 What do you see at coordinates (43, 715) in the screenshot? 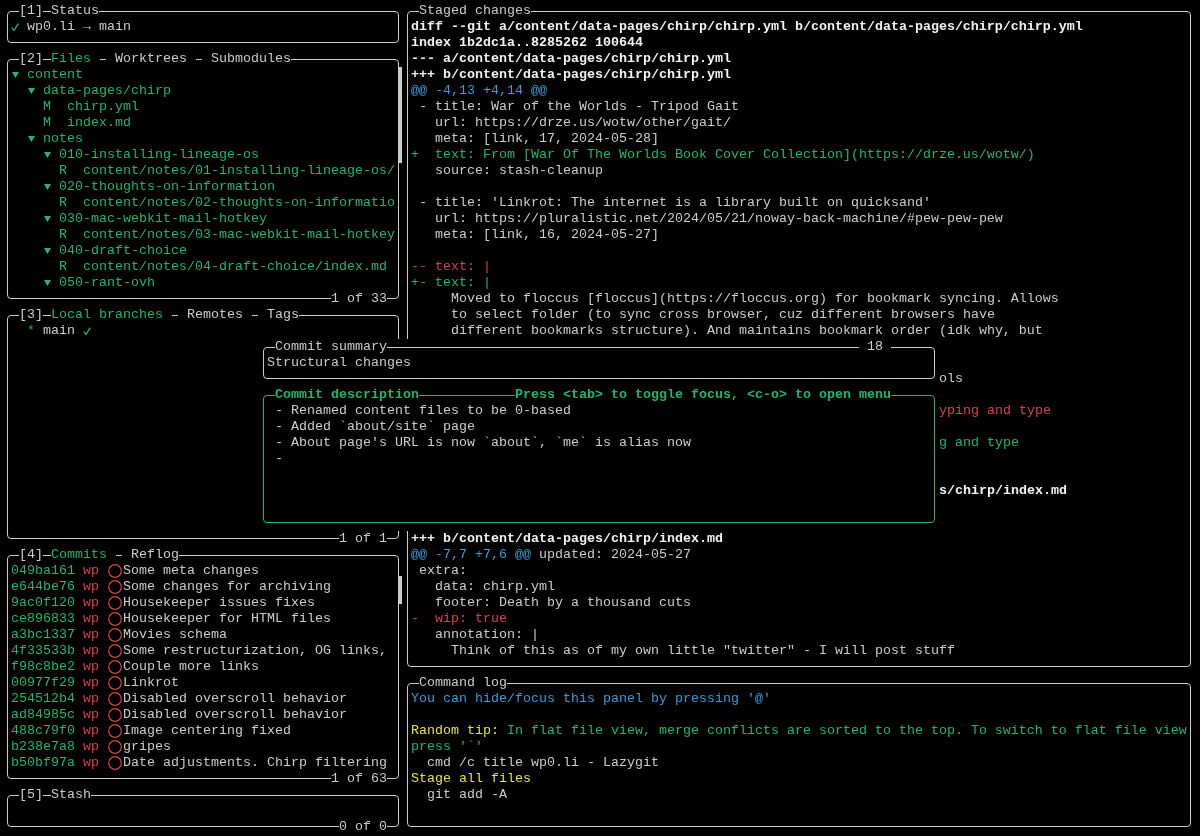
I see `commit-hash: ad84985c` at bounding box center [43, 715].